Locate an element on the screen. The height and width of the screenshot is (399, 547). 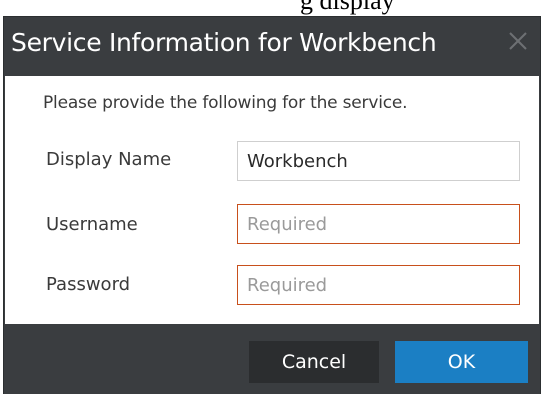
dialog-title: Service Information for Workbench is located at coordinates (224, 42).